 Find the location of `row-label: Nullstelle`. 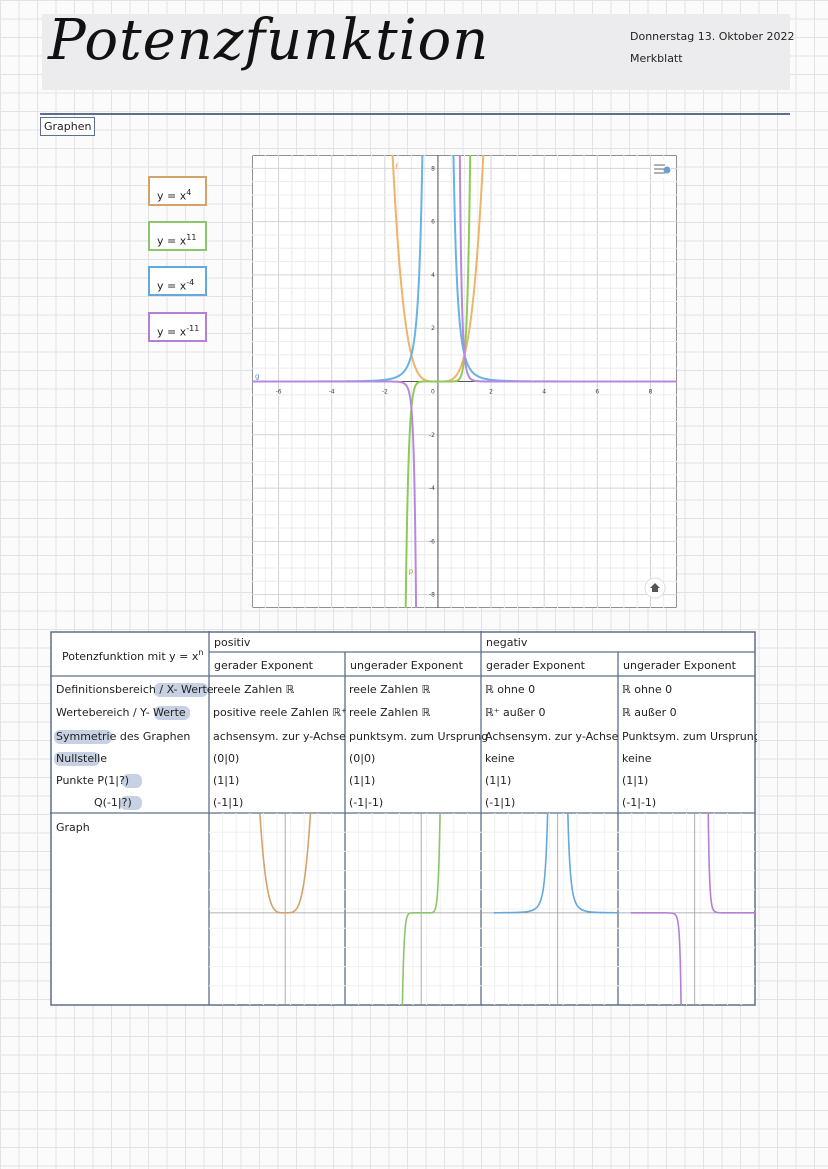

row-label: Nullstelle is located at coordinates (81, 758).